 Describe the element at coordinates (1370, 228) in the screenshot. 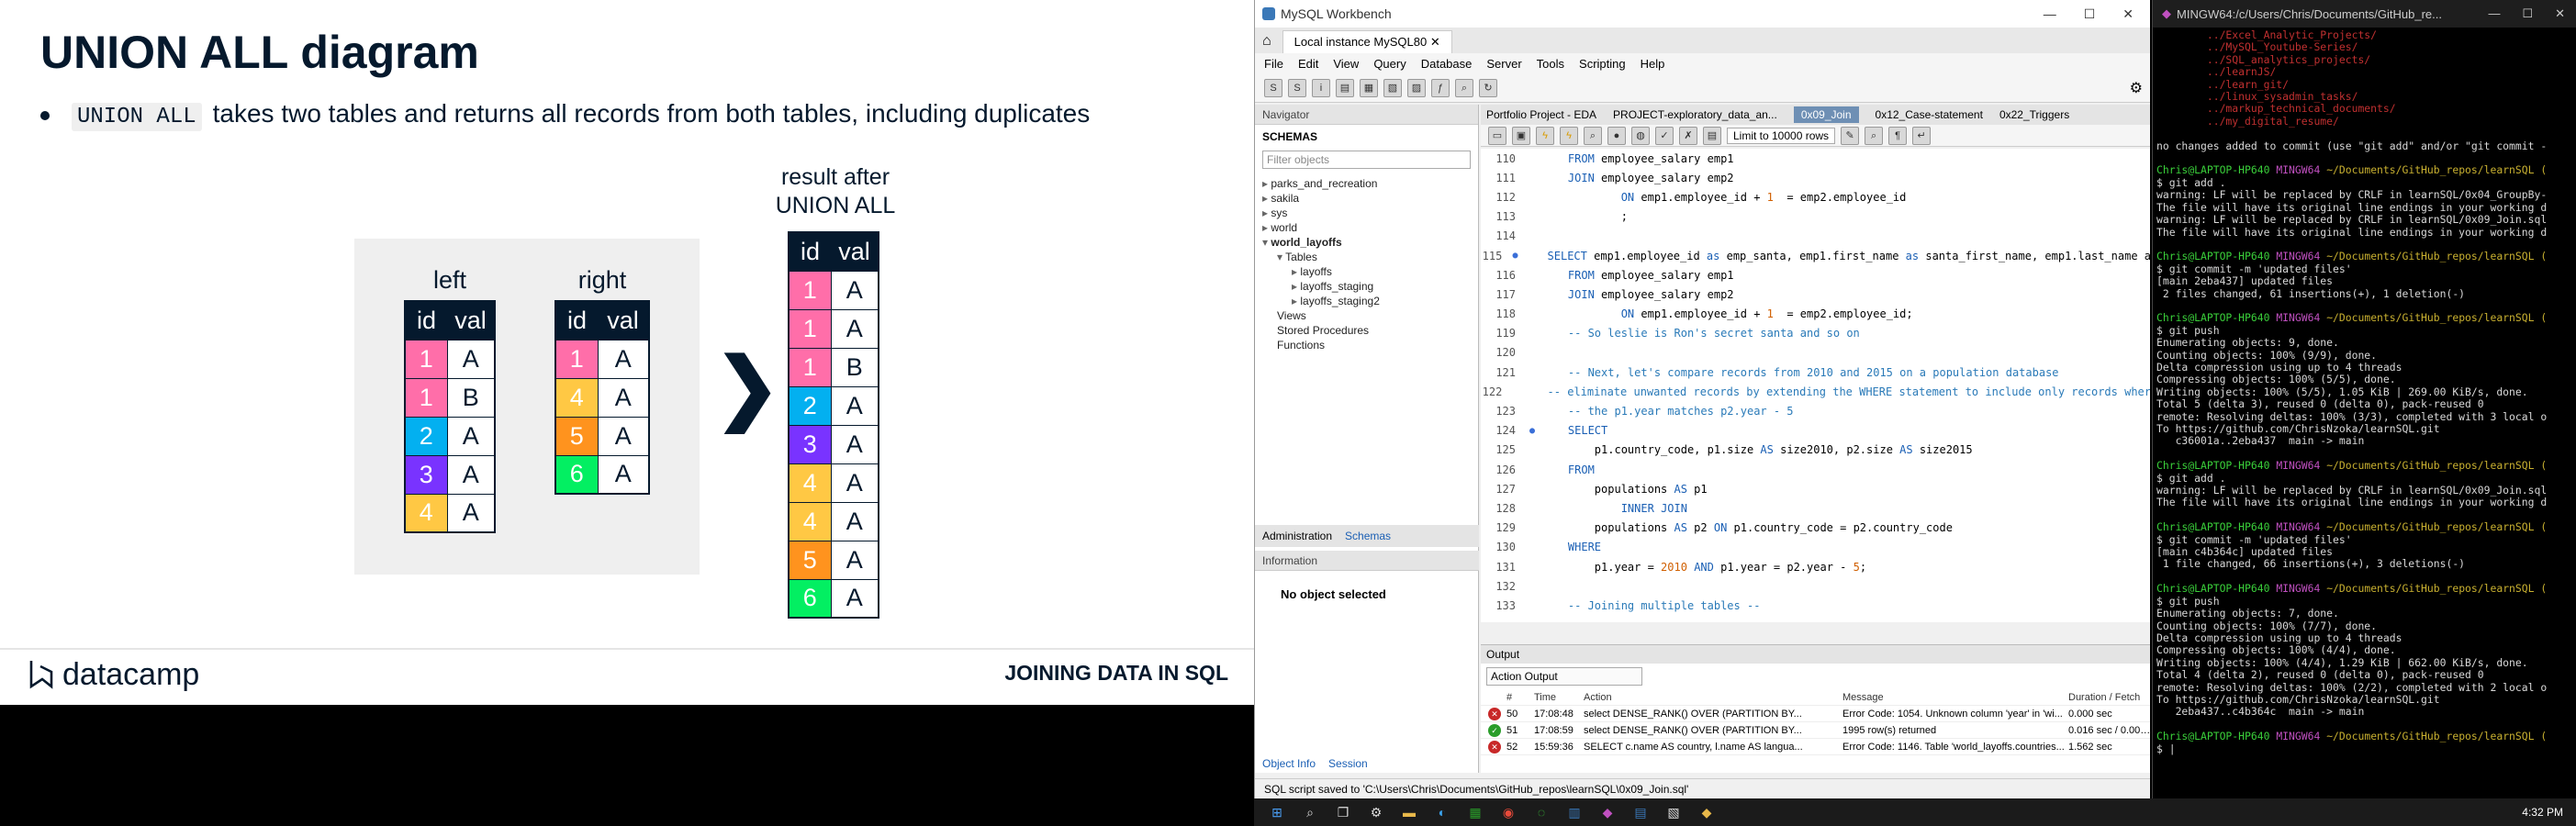

I see `schema-item: ▸ world` at that location.